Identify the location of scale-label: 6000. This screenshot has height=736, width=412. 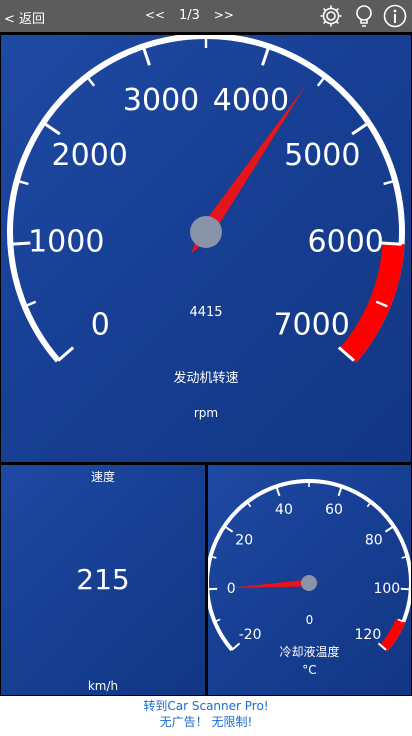
(346, 242).